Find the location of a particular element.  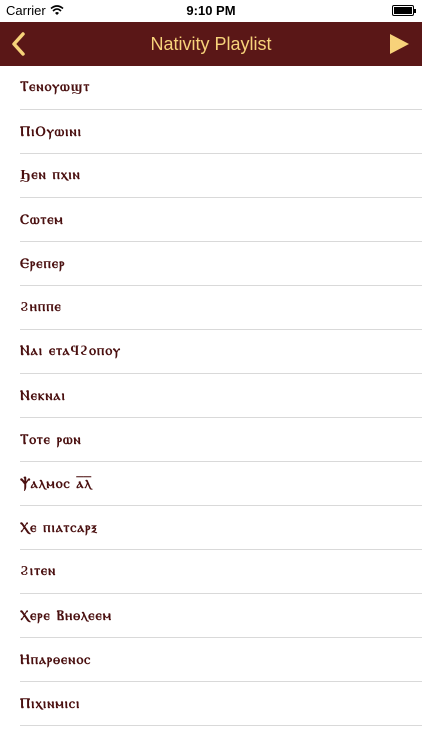

list-item: Ⲭⲉⲣⲉ Ⲃⲏⲑⲗⲉⲉⲙ is located at coordinates (221, 616).